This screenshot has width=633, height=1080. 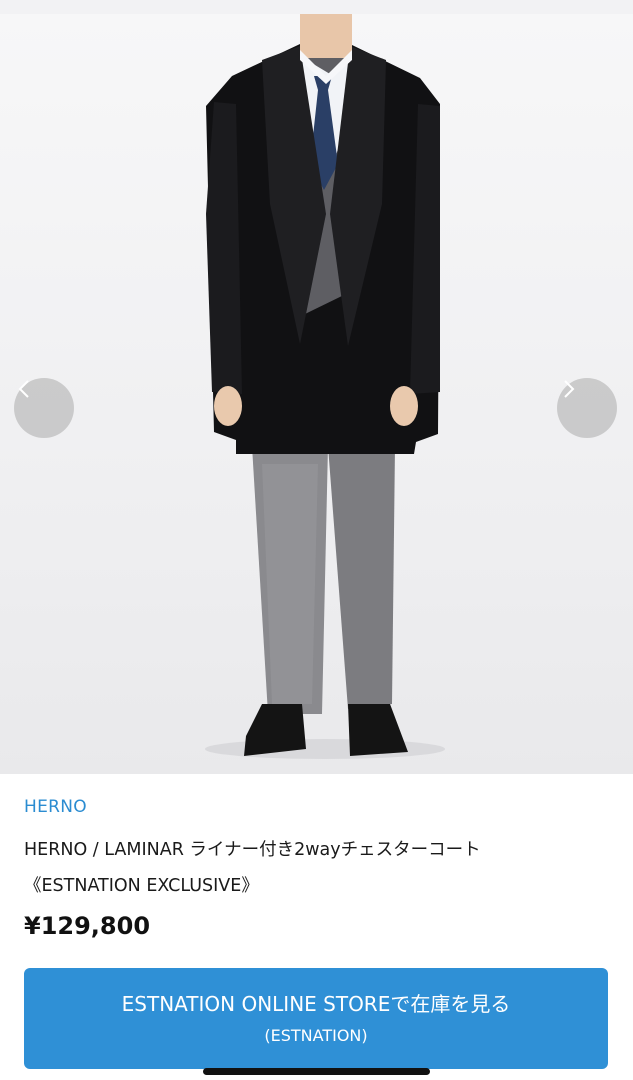 What do you see at coordinates (316, 1004) in the screenshot?
I see `view-stock-button-label: ESTNATION ONLINE STOREで在庫を見る` at bounding box center [316, 1004].